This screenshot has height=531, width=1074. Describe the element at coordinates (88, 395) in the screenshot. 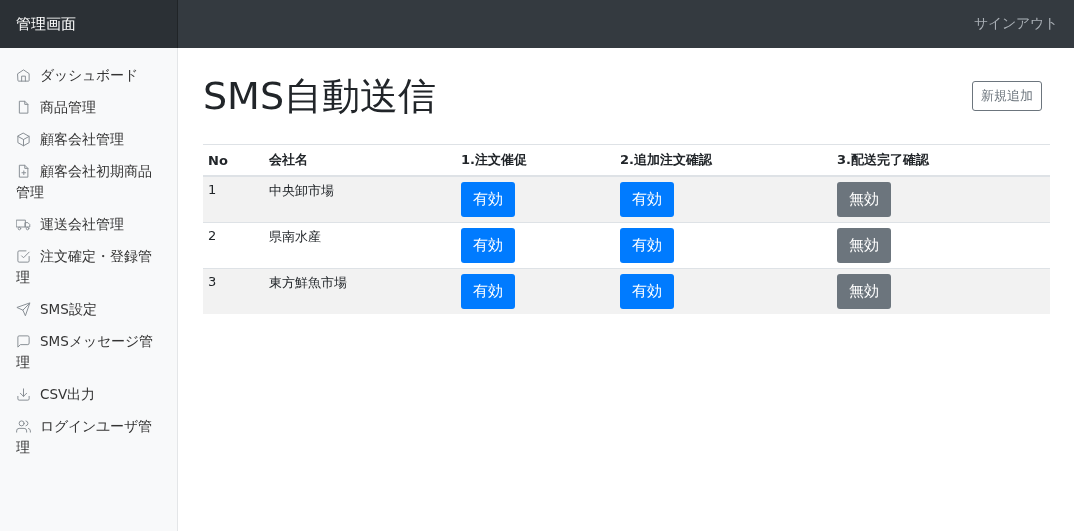

I see `sidebar-item: CSV出力` at that location.